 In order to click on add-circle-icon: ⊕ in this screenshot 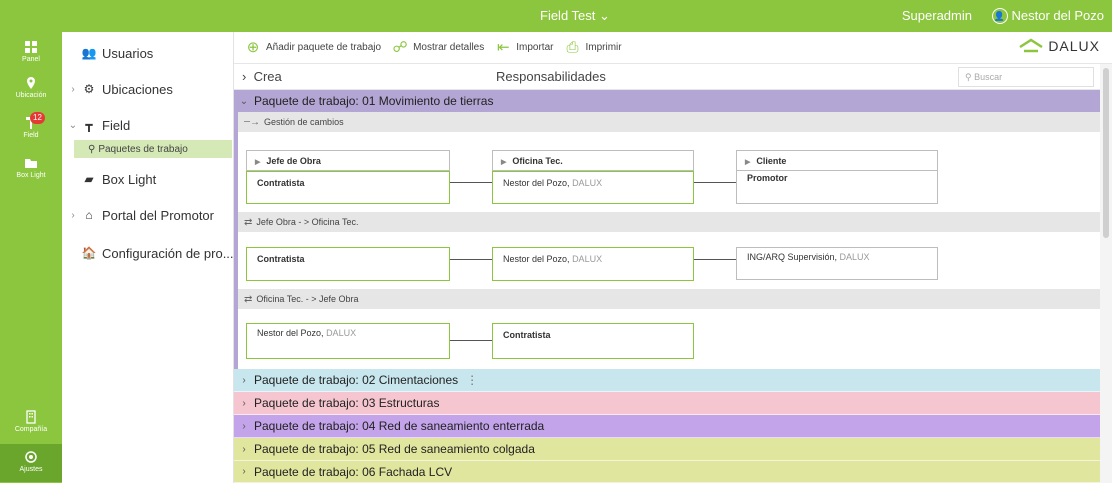, I will do `click(253, 47)`.